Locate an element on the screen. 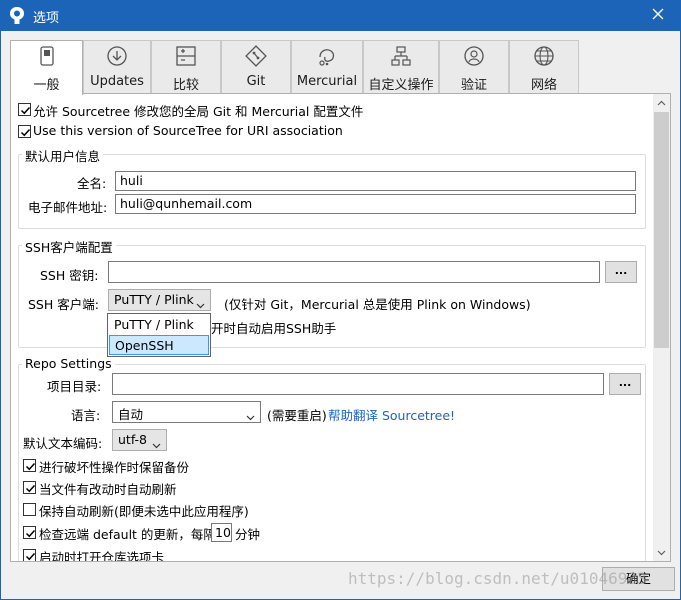 Image resolution: width=681 pixels, height=600 pixels. tab-label: 自定义操作 is located at coordinates (401, 85).